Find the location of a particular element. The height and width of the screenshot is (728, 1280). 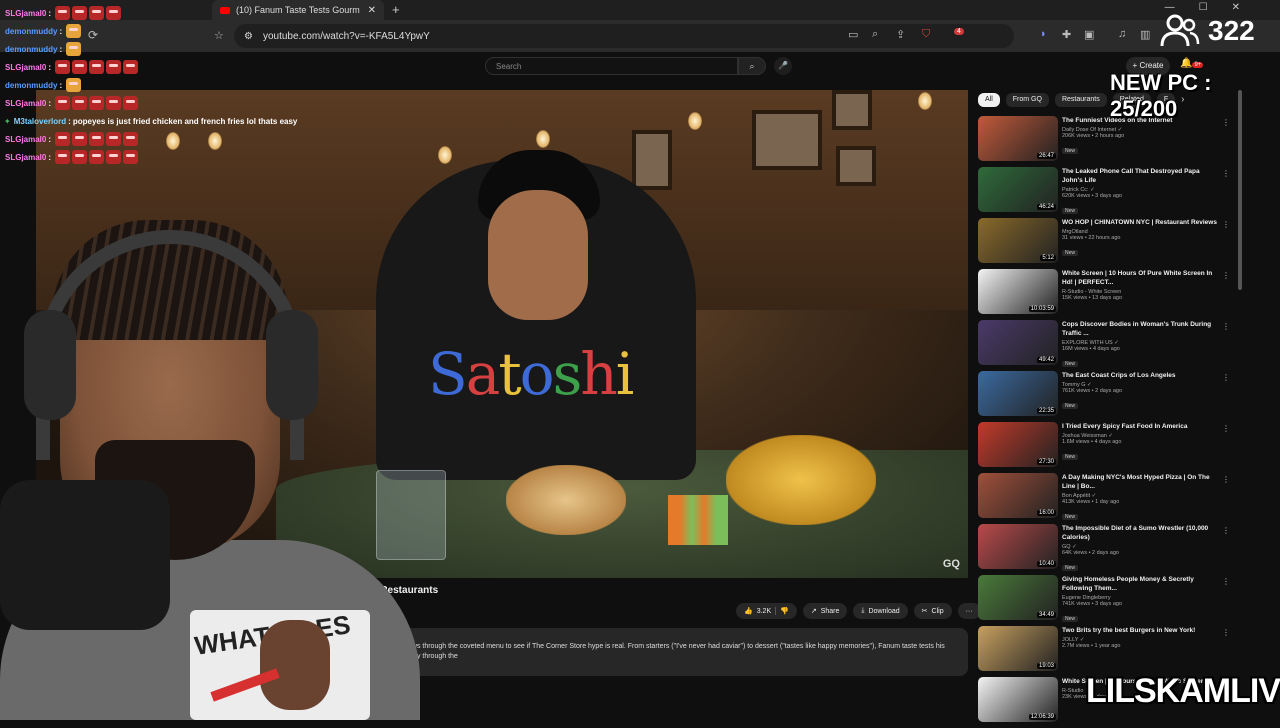

maximize-button: ☐ is located at coordinates (1203, 7).